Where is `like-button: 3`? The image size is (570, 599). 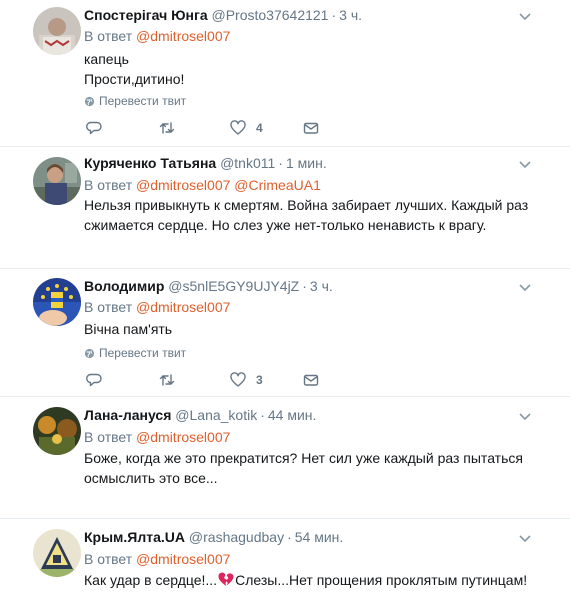
like-button: 3 is located at coordinates (246, 380).